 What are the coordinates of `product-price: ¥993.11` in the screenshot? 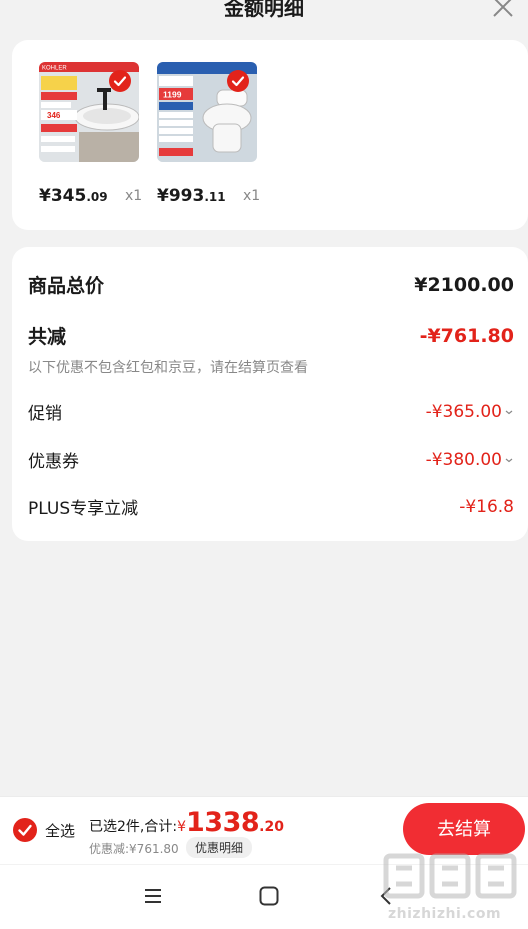 It's located at (191, 196).